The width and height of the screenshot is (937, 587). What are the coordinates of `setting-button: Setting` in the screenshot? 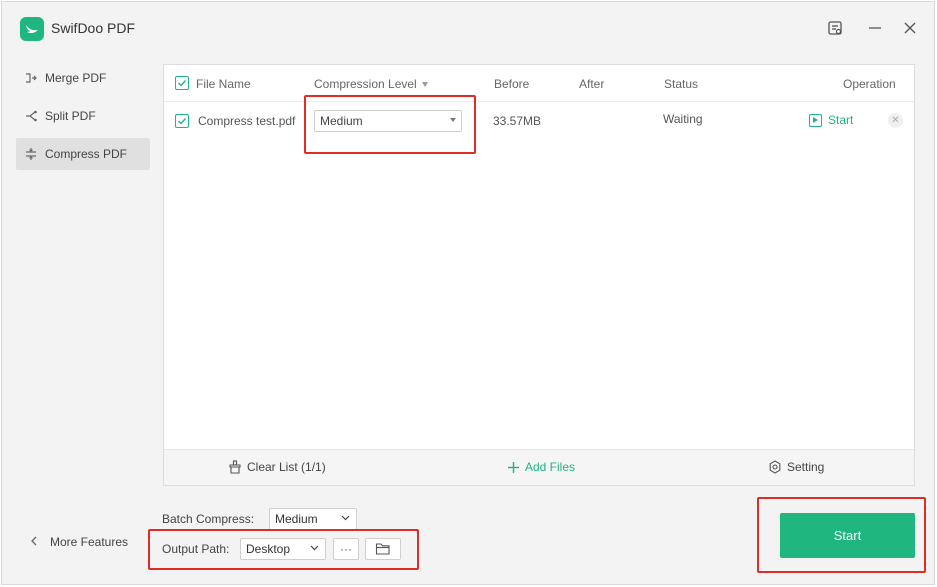 It's located at (796, 467).